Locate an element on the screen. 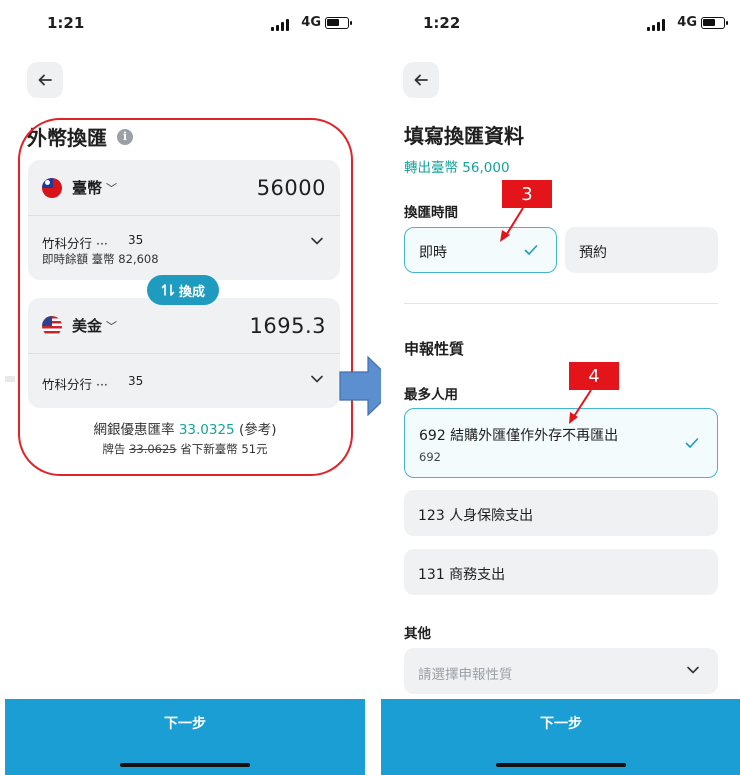 The image size is (740, 775). status-time: 1:22 is located at coordinates (442, 23).